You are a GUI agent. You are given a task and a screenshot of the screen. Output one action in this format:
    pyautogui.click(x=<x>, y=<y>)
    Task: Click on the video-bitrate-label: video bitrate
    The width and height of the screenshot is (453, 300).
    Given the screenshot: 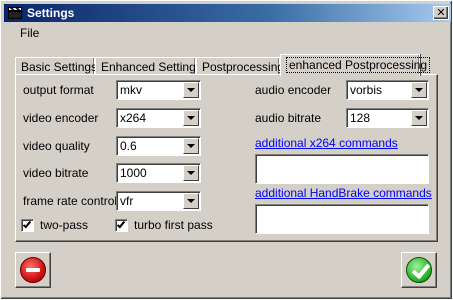 What is the action you would take?
    pyautogui.click(x=56, y=173)
    